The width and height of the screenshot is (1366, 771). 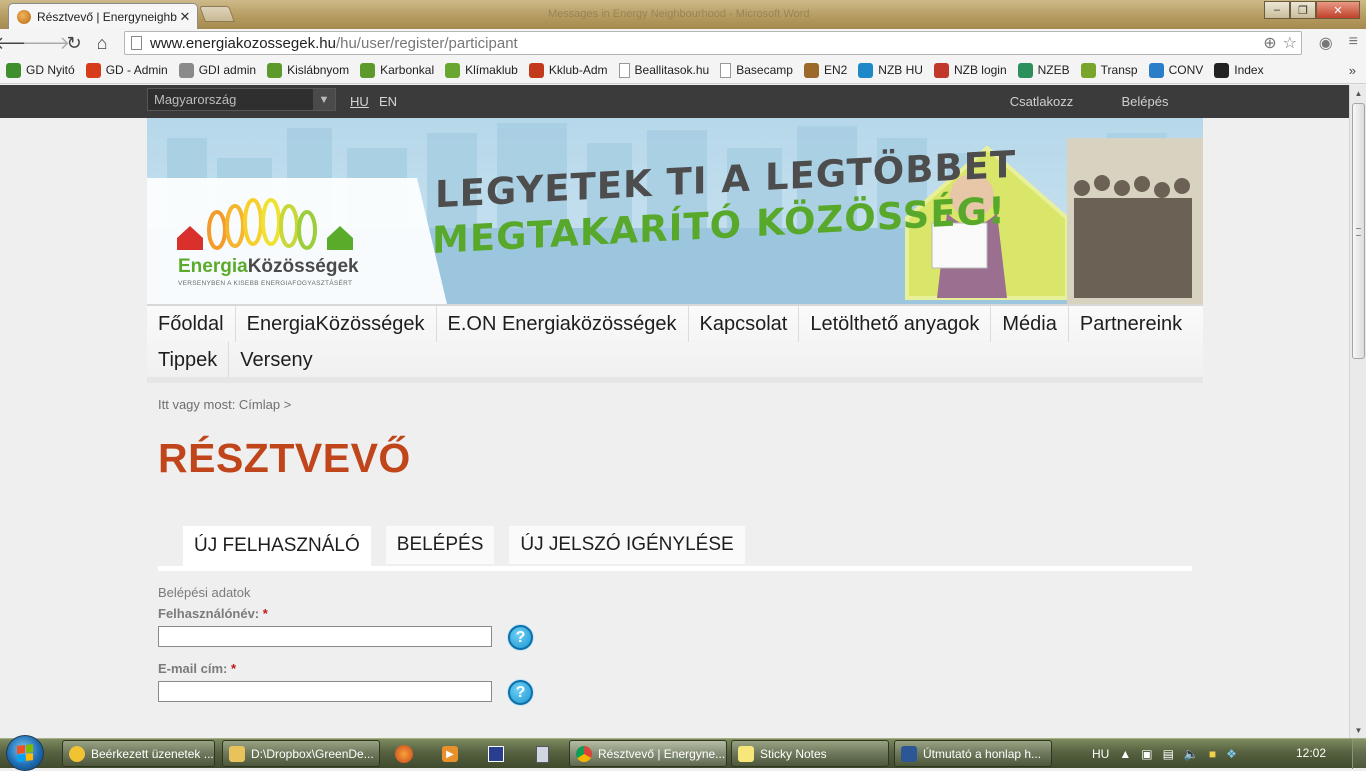 What do you see at coordinates (277, 546) in the screenshot?
I see `tab-new-user: ÚJ FELHASZNÁLÓ` at bounding box center [277, 546].